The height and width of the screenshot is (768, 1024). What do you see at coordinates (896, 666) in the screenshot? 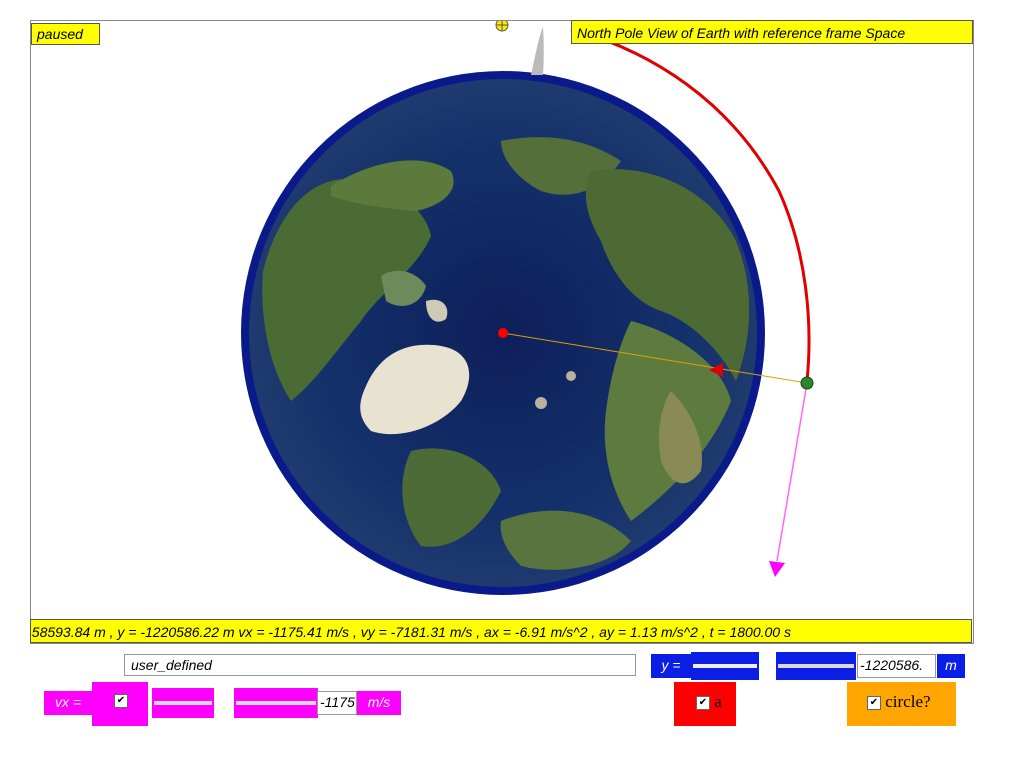
I see `y-value-field: -1220586.` at bounding box center [896, 666].